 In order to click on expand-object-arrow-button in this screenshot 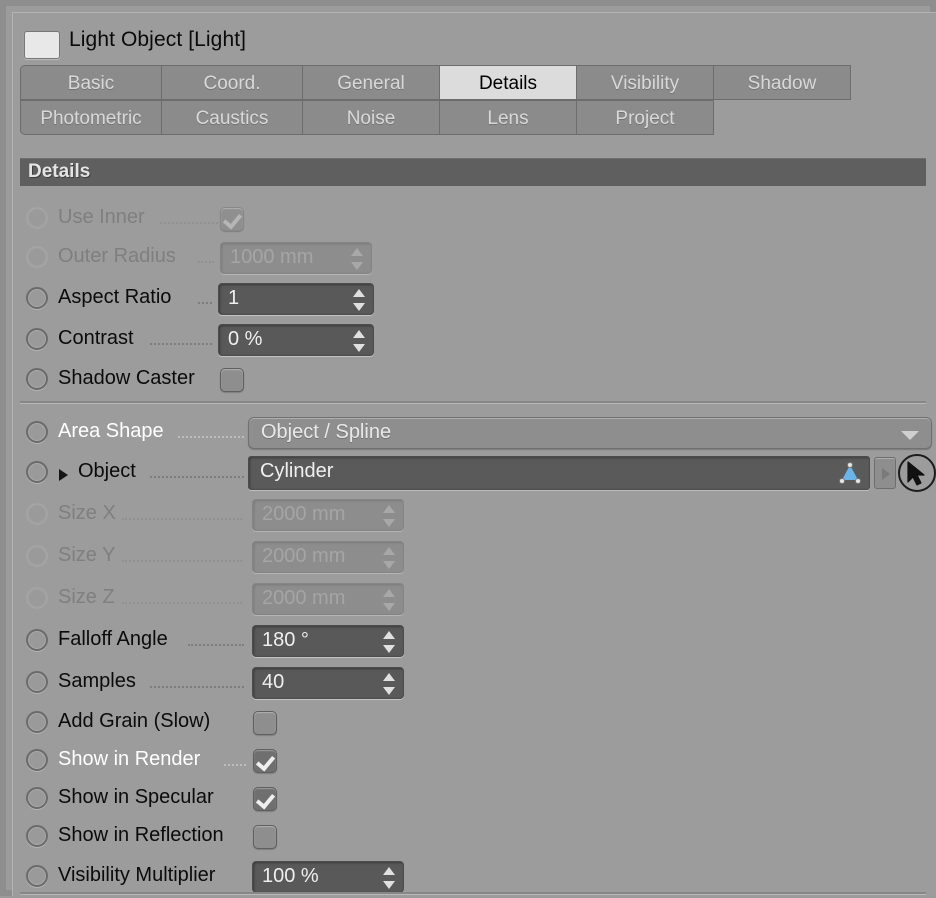, I will do `click(885, 473)`.